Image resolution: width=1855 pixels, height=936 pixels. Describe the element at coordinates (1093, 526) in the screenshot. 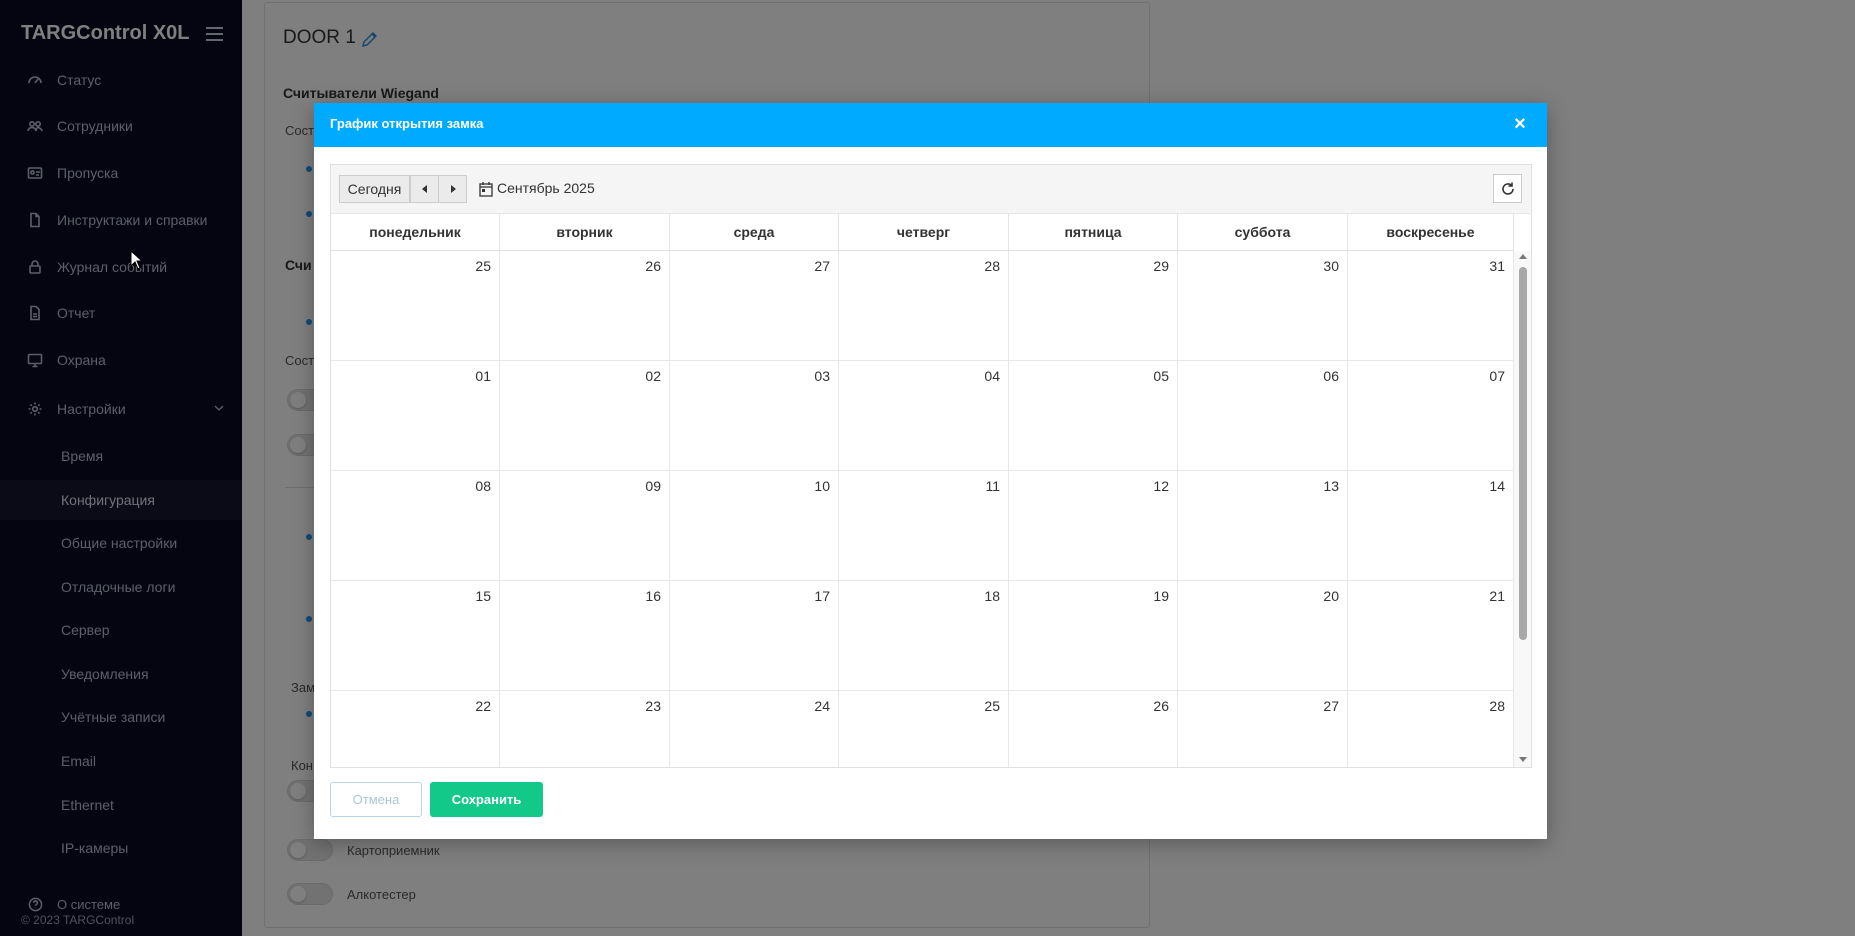

I see `day-cell: 12` at that location.